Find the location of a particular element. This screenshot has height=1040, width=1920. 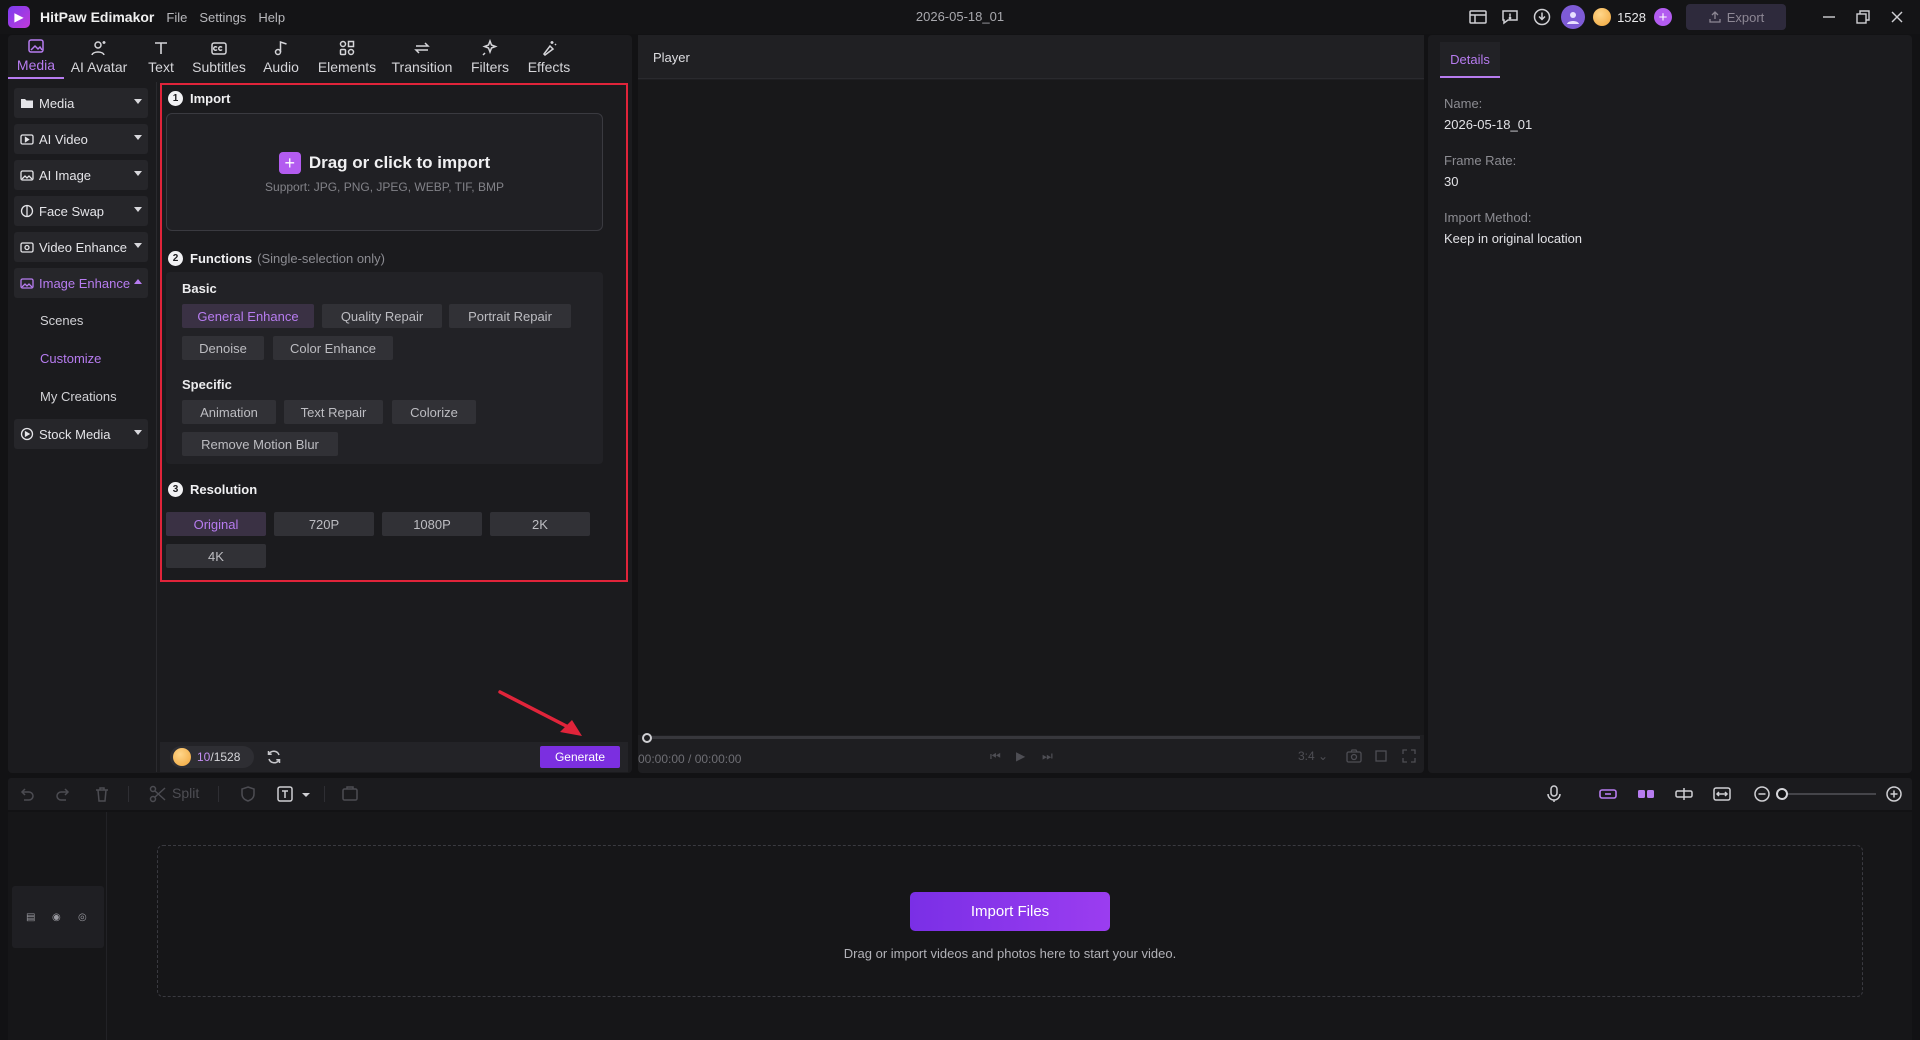

redo-icon is located at coordinates (64, 794).